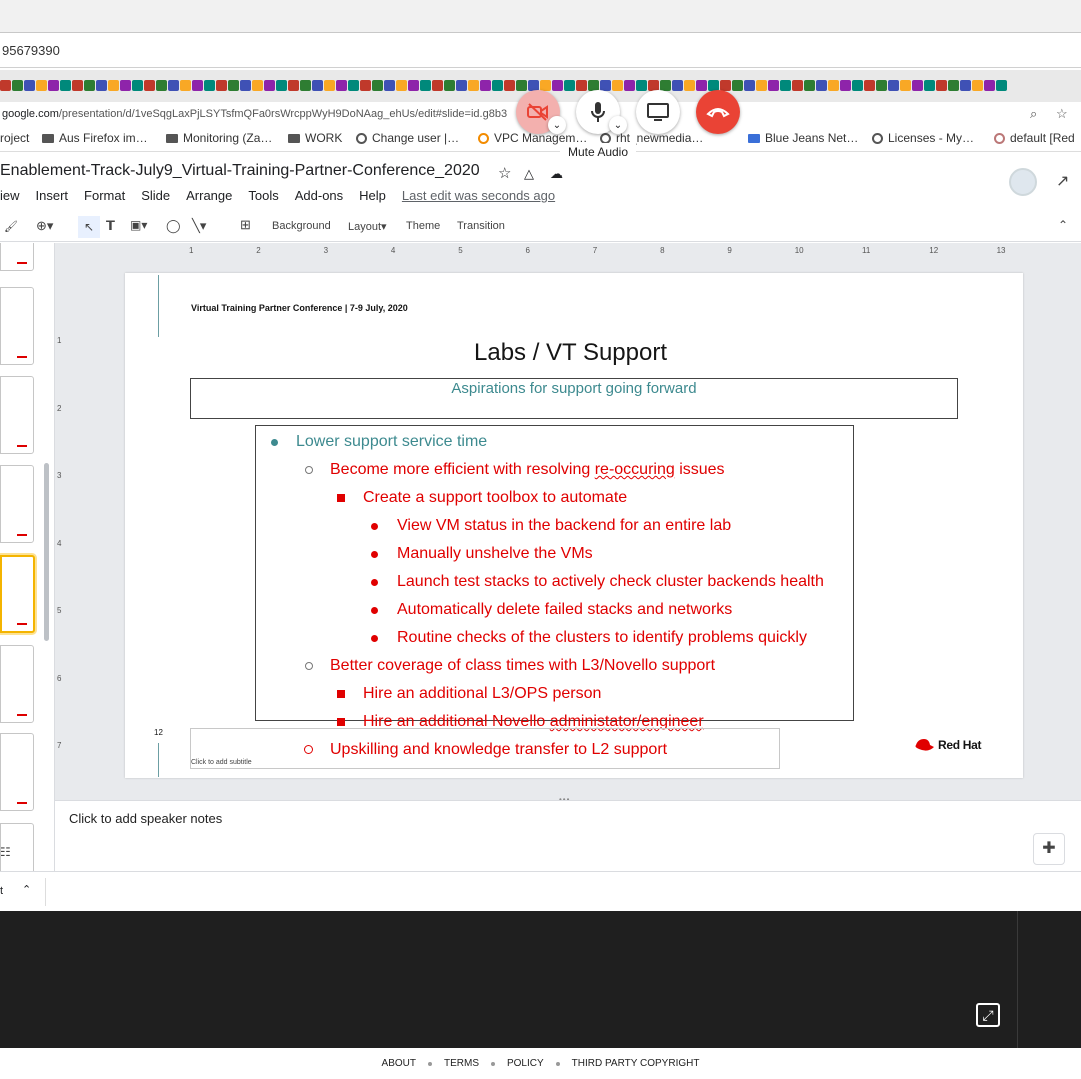 The width and height of the screenshot is (1081, 1079). Describe the element at coordinates (988, 1015) in the screenshot. I see `fullscreen-icon: ⤢` at that location.